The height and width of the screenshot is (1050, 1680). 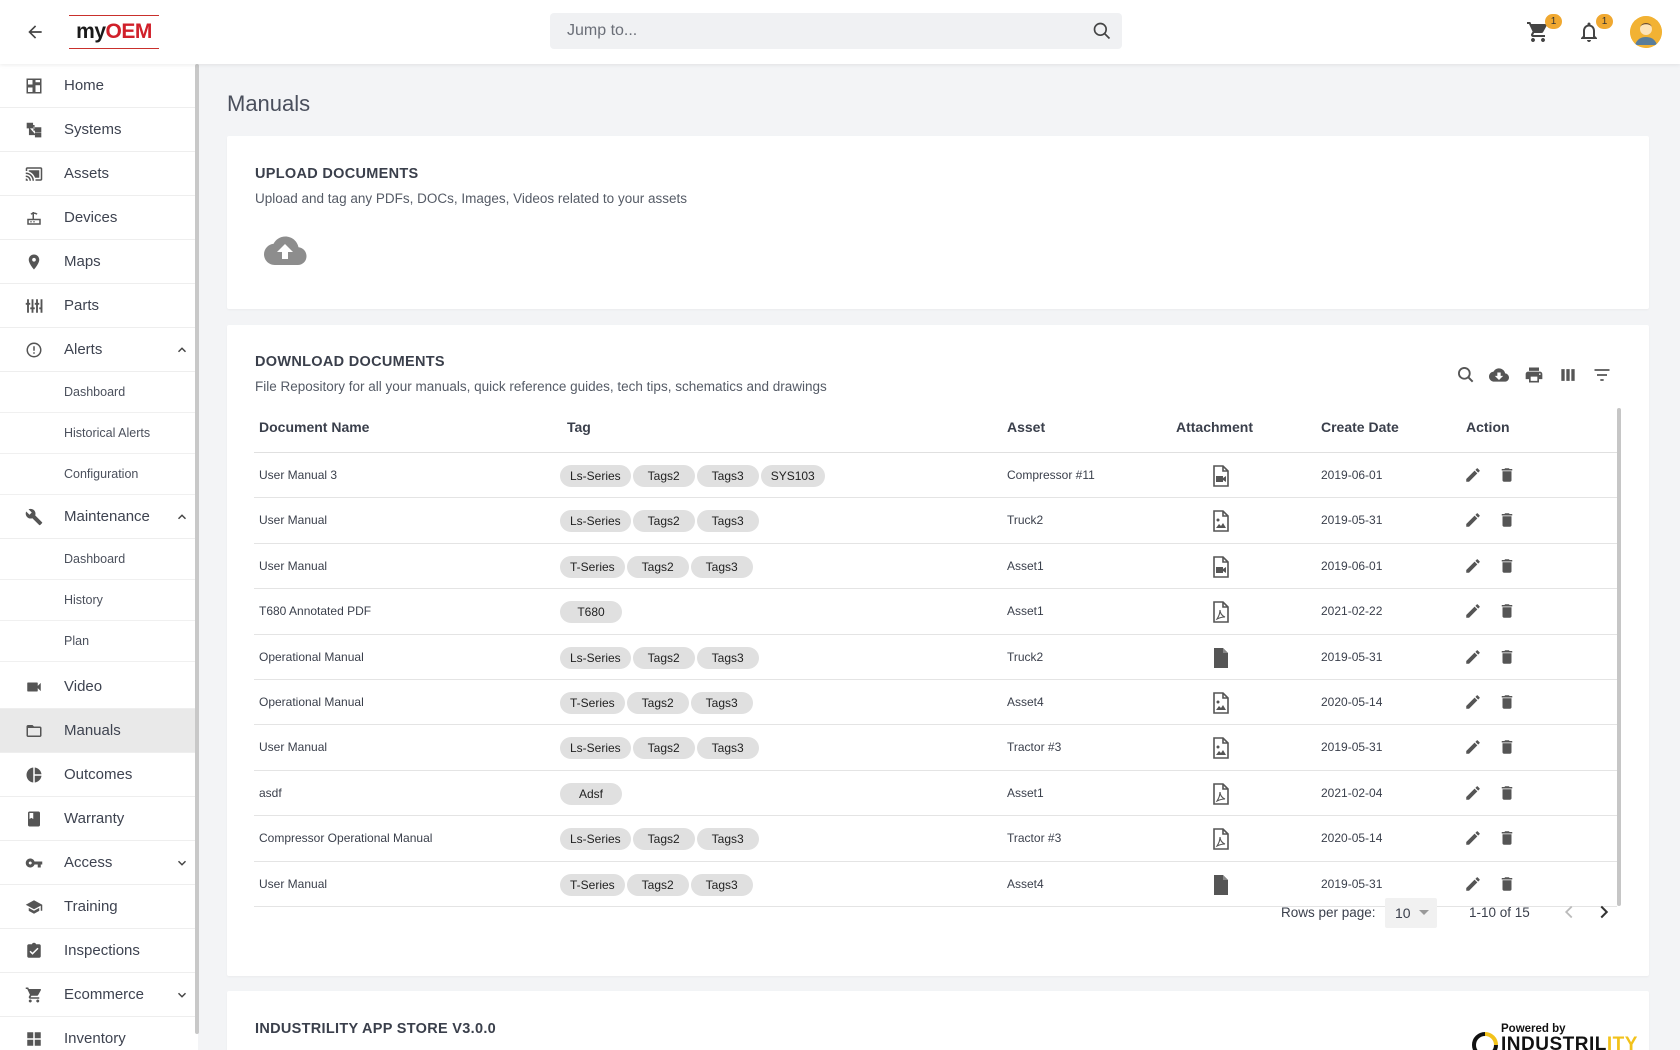 What do you see at coordinates (1214, 427) in the screenshot?
I see `column-header-attachment: Attachment` at bounding box center [1214, 427].